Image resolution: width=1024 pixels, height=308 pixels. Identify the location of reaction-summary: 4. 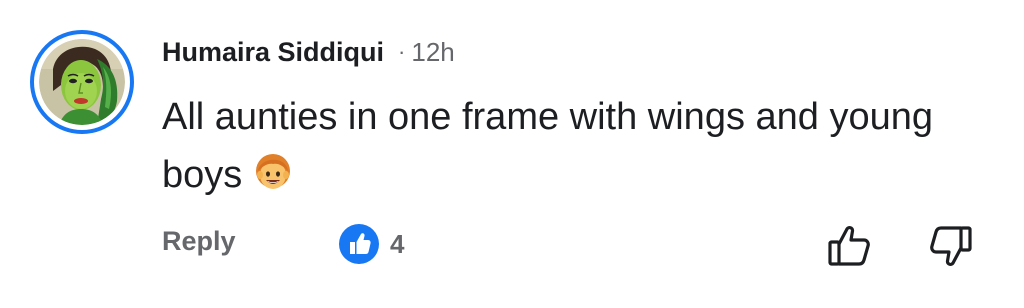
(371, 244).